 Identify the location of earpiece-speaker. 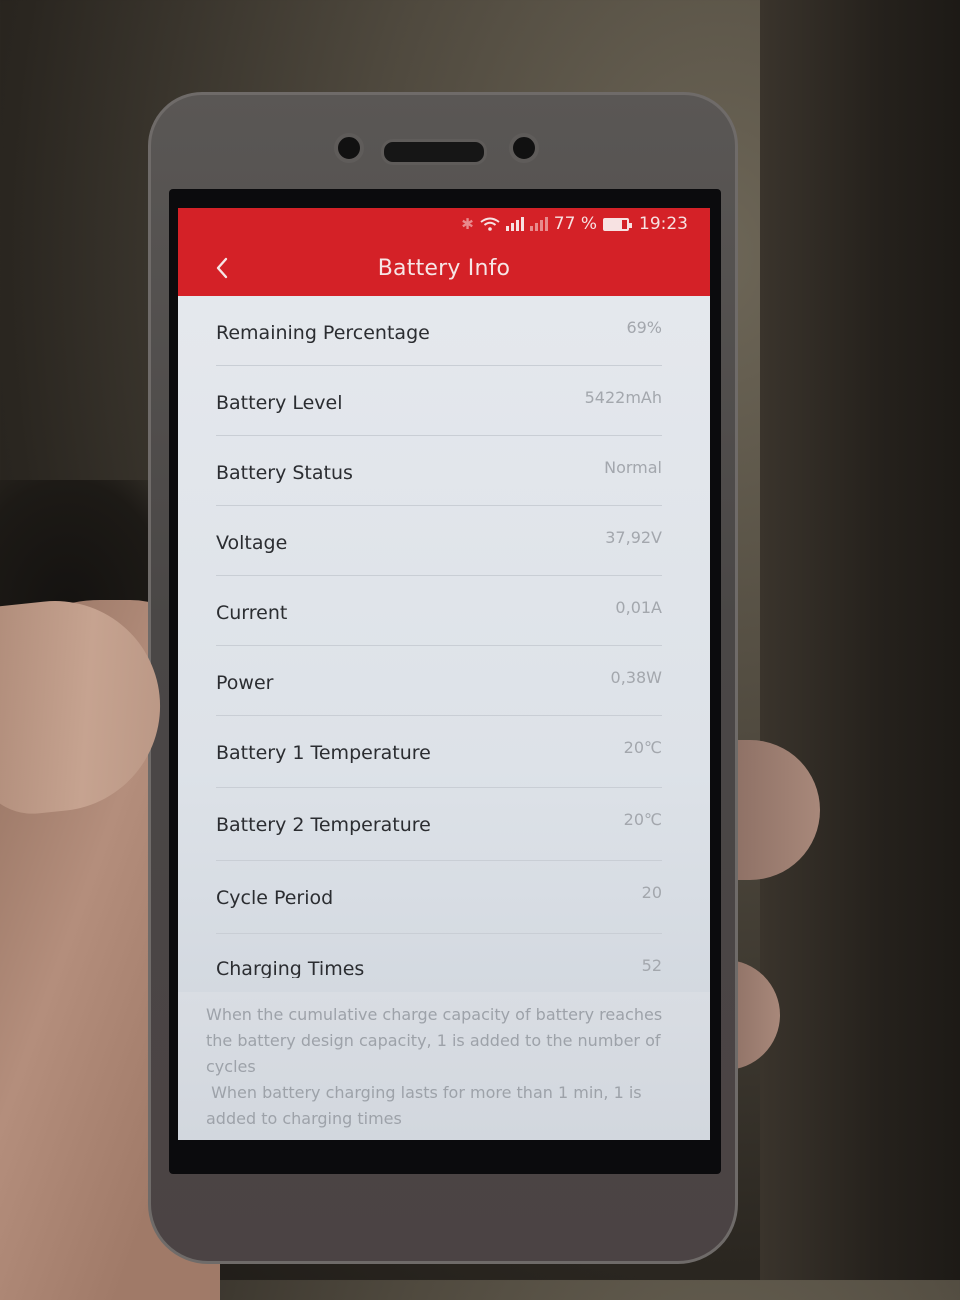
(434, 152).